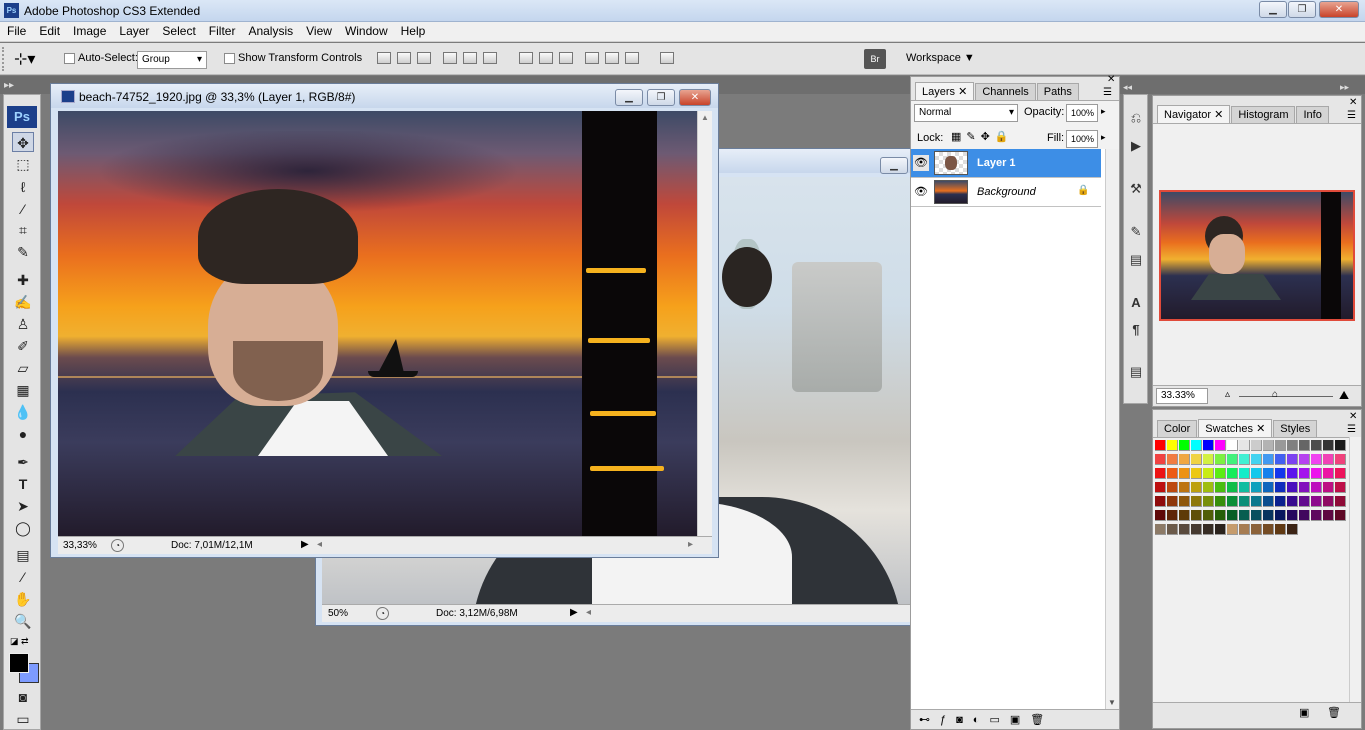 The height and width of the screenshot is (730, 1365). What do you see at coordinates (526, 58) in the screenshot?
I see `distribute-top-icon` at bounding box center [526, 58].